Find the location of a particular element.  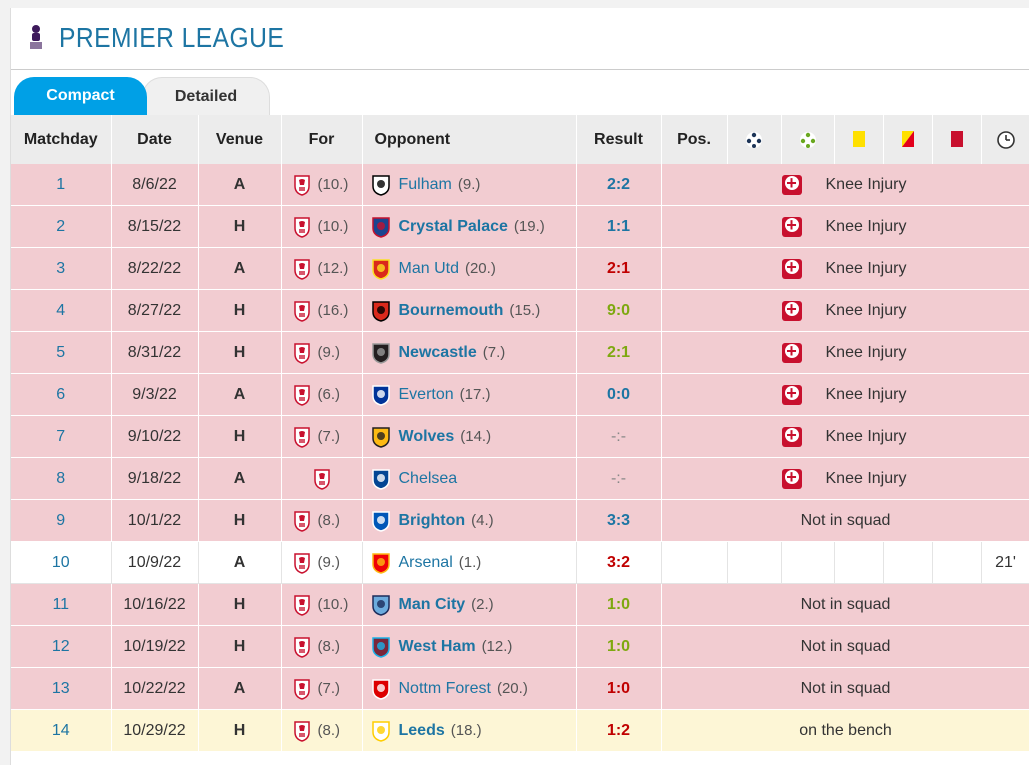

tab-detailed: Detailed is located at coordinates (206, 96).